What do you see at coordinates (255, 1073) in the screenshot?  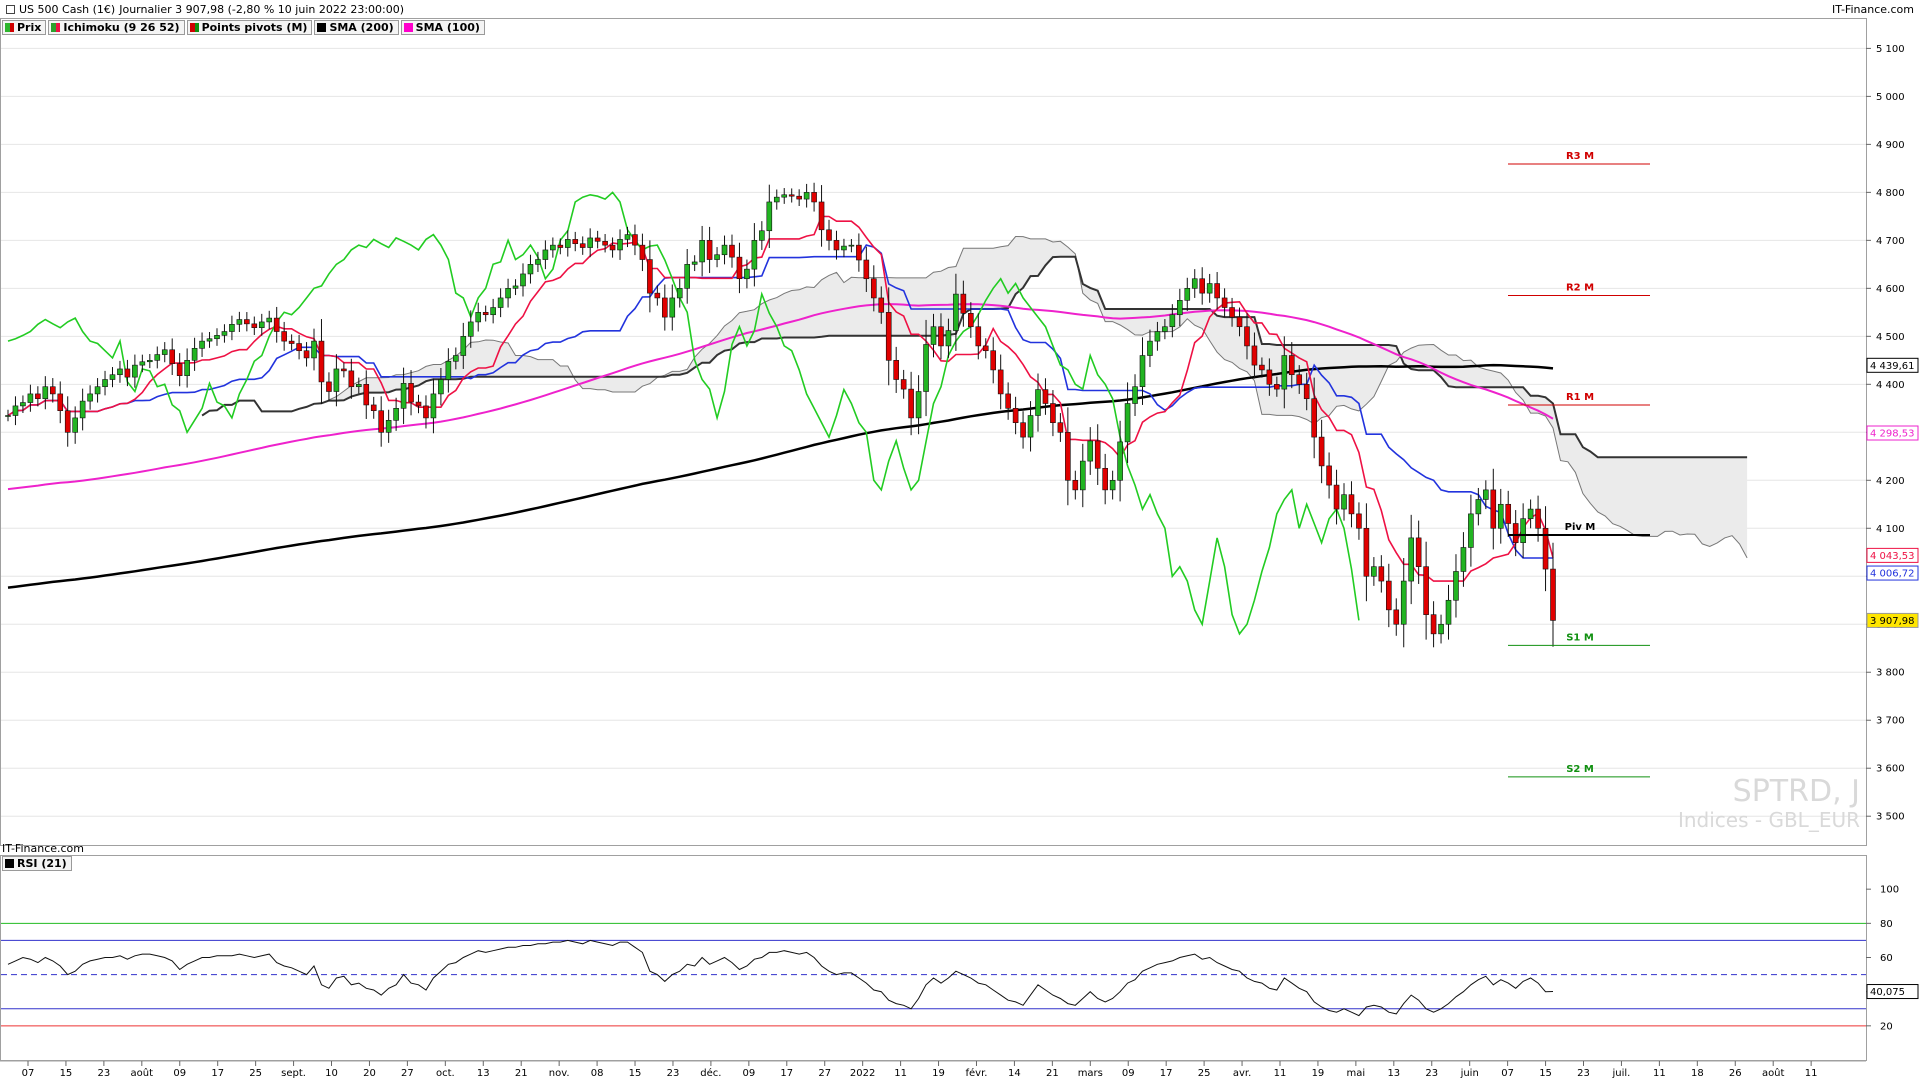 I see `x-tick-label: 25` at bounding box center [255, 1073].